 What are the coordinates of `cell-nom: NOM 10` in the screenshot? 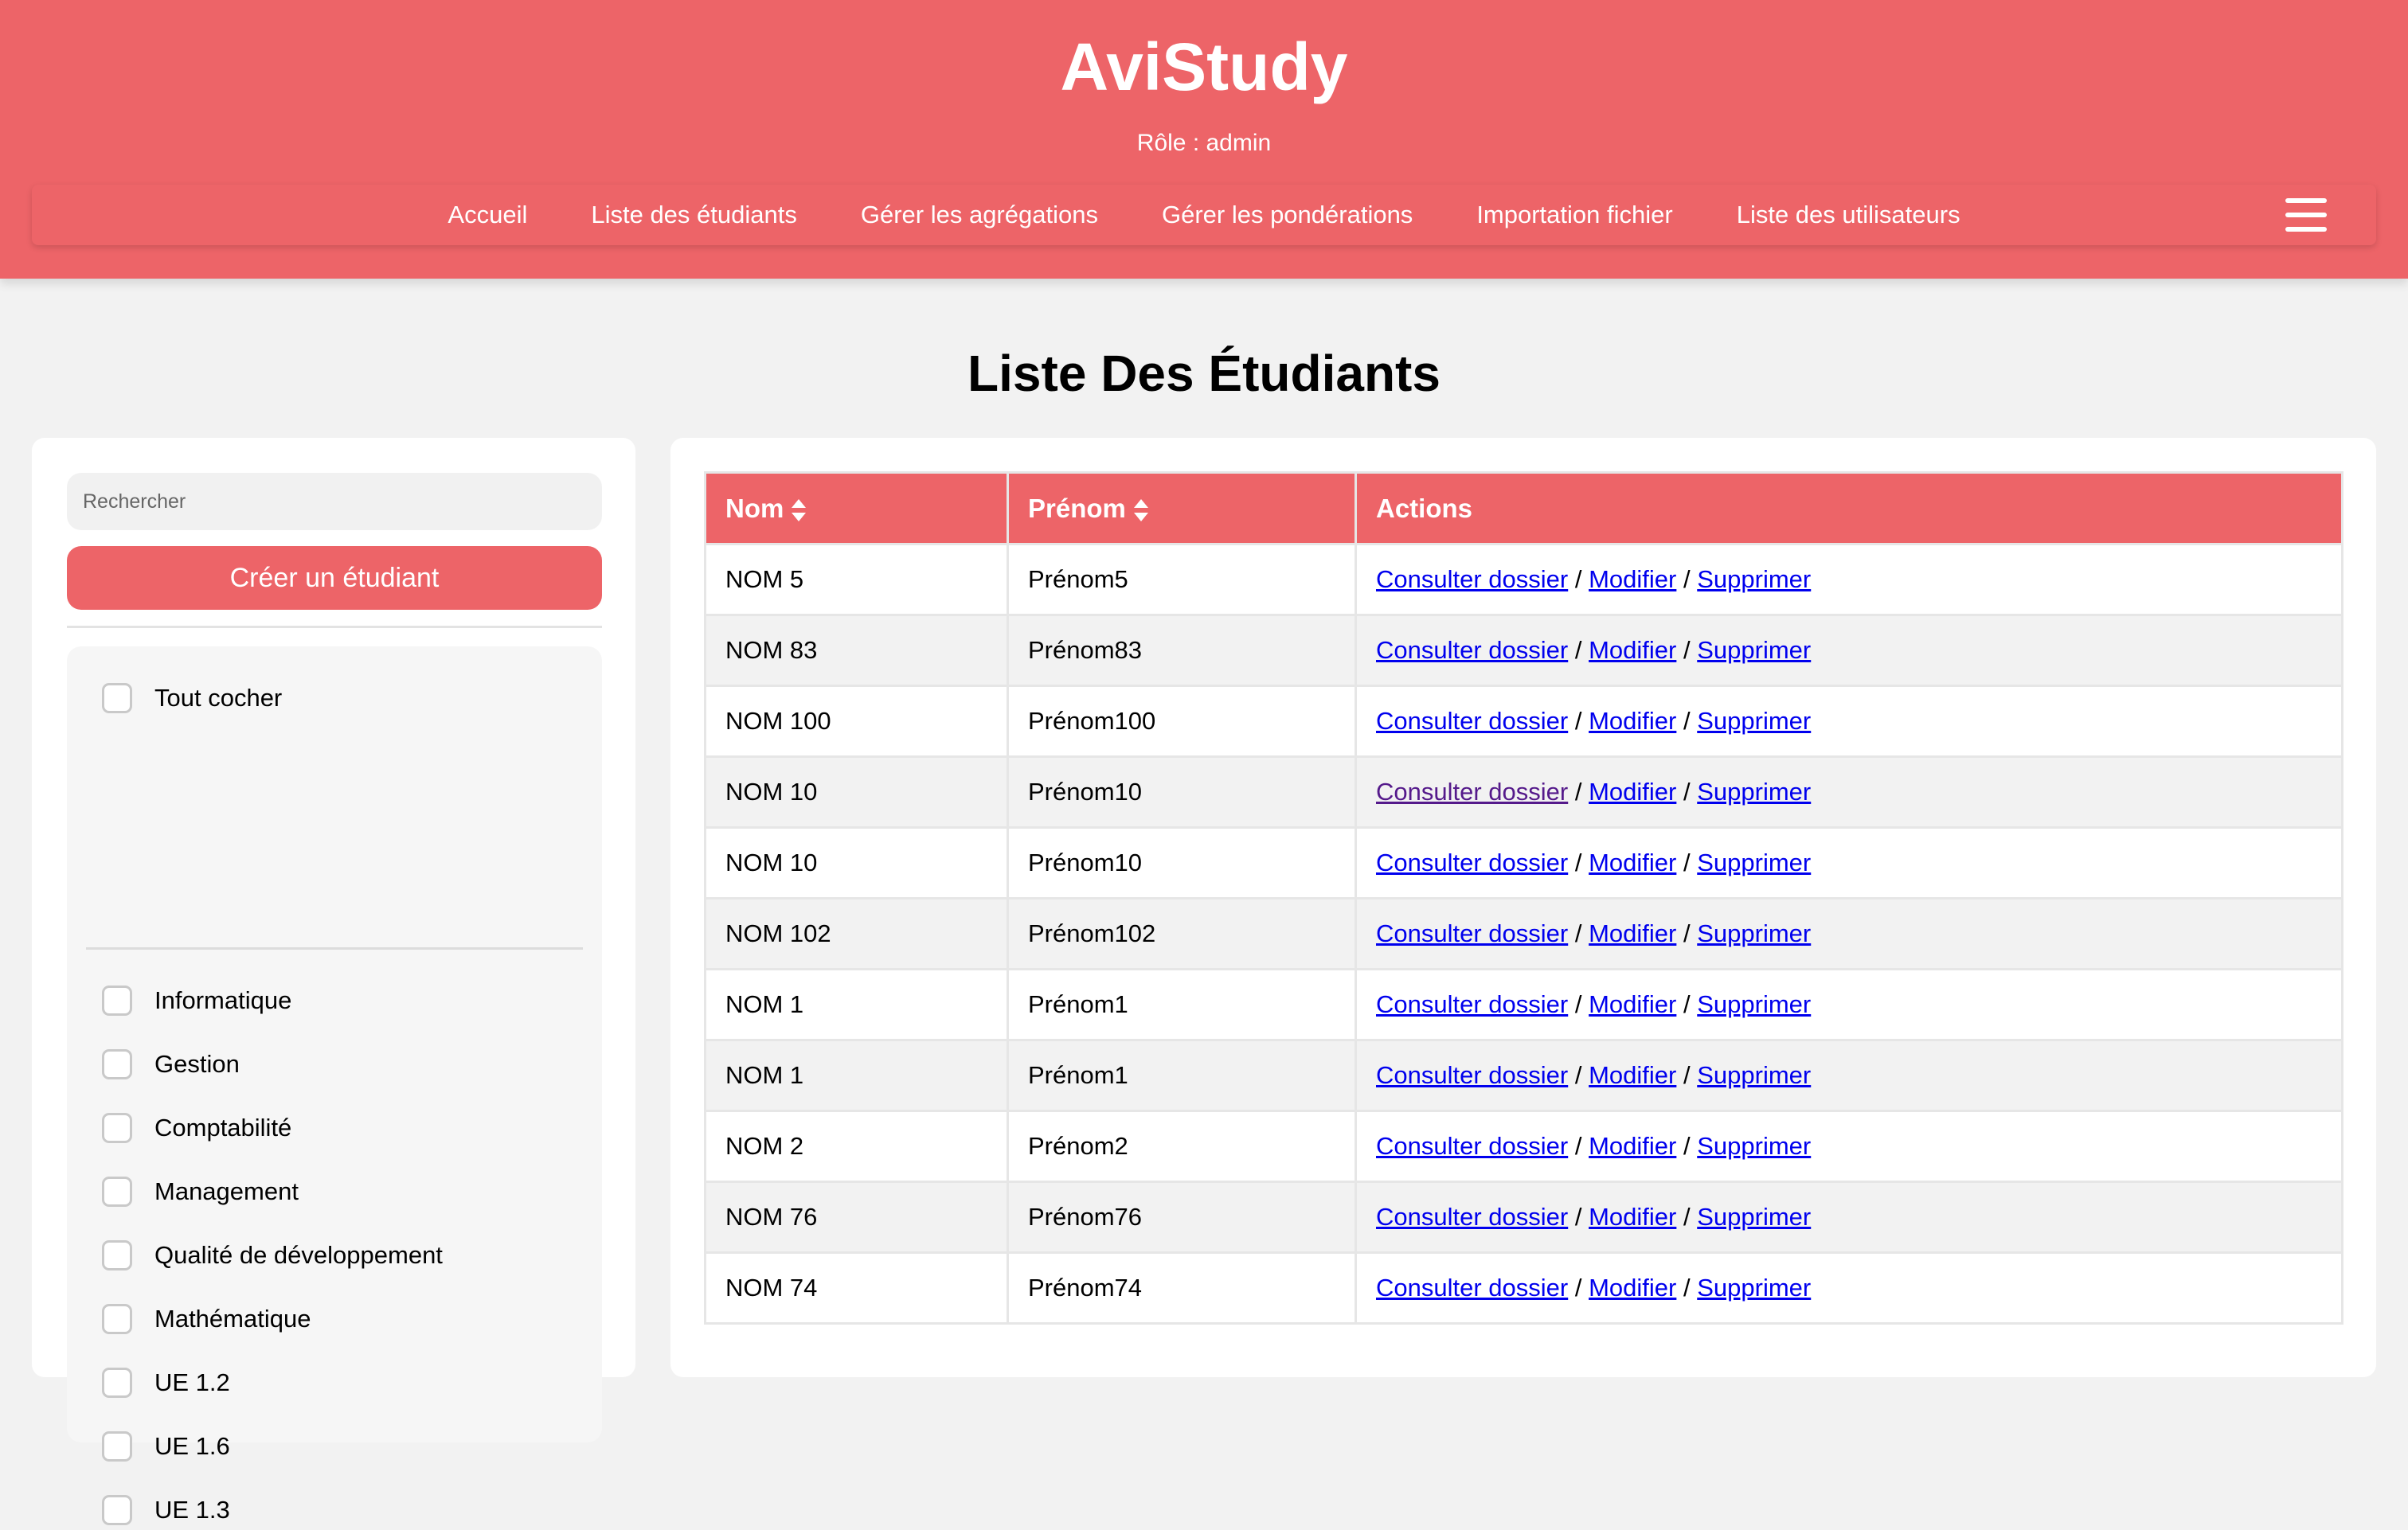 It's located at (856, 863).